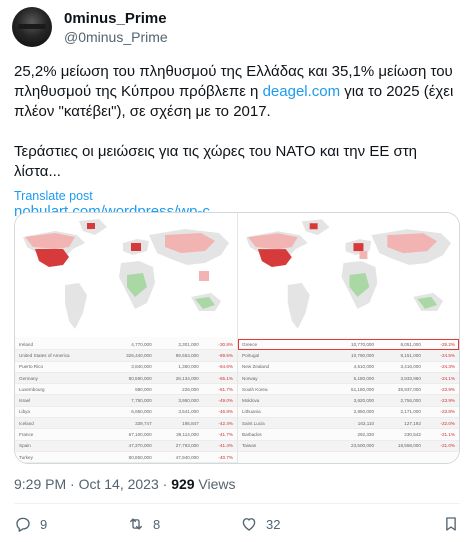  Describe the element at coordinates (140, 457) in the screenshot. I see `table-cell-pop2017: 80,850,000` at that location.